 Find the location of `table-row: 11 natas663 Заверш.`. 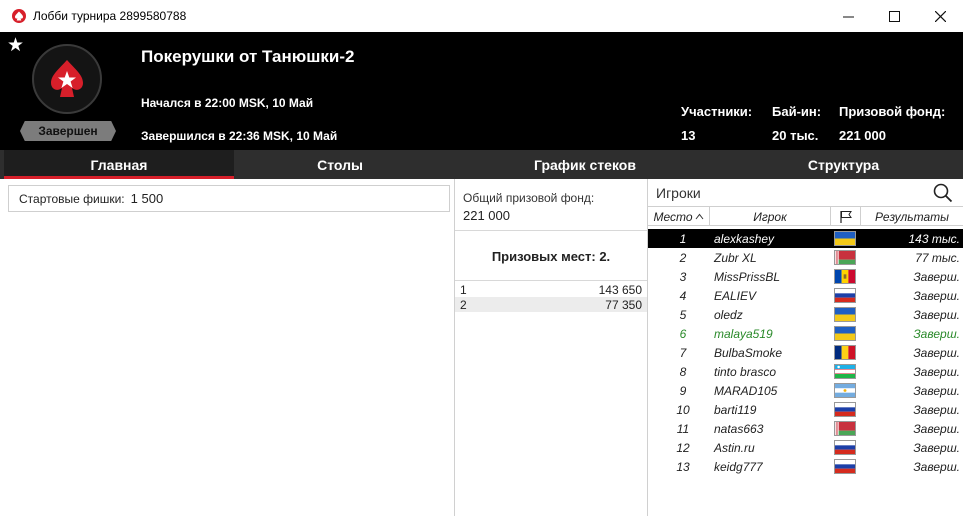

table-row: 11 natas663 Заверш. is located at coordinates (805, 428).